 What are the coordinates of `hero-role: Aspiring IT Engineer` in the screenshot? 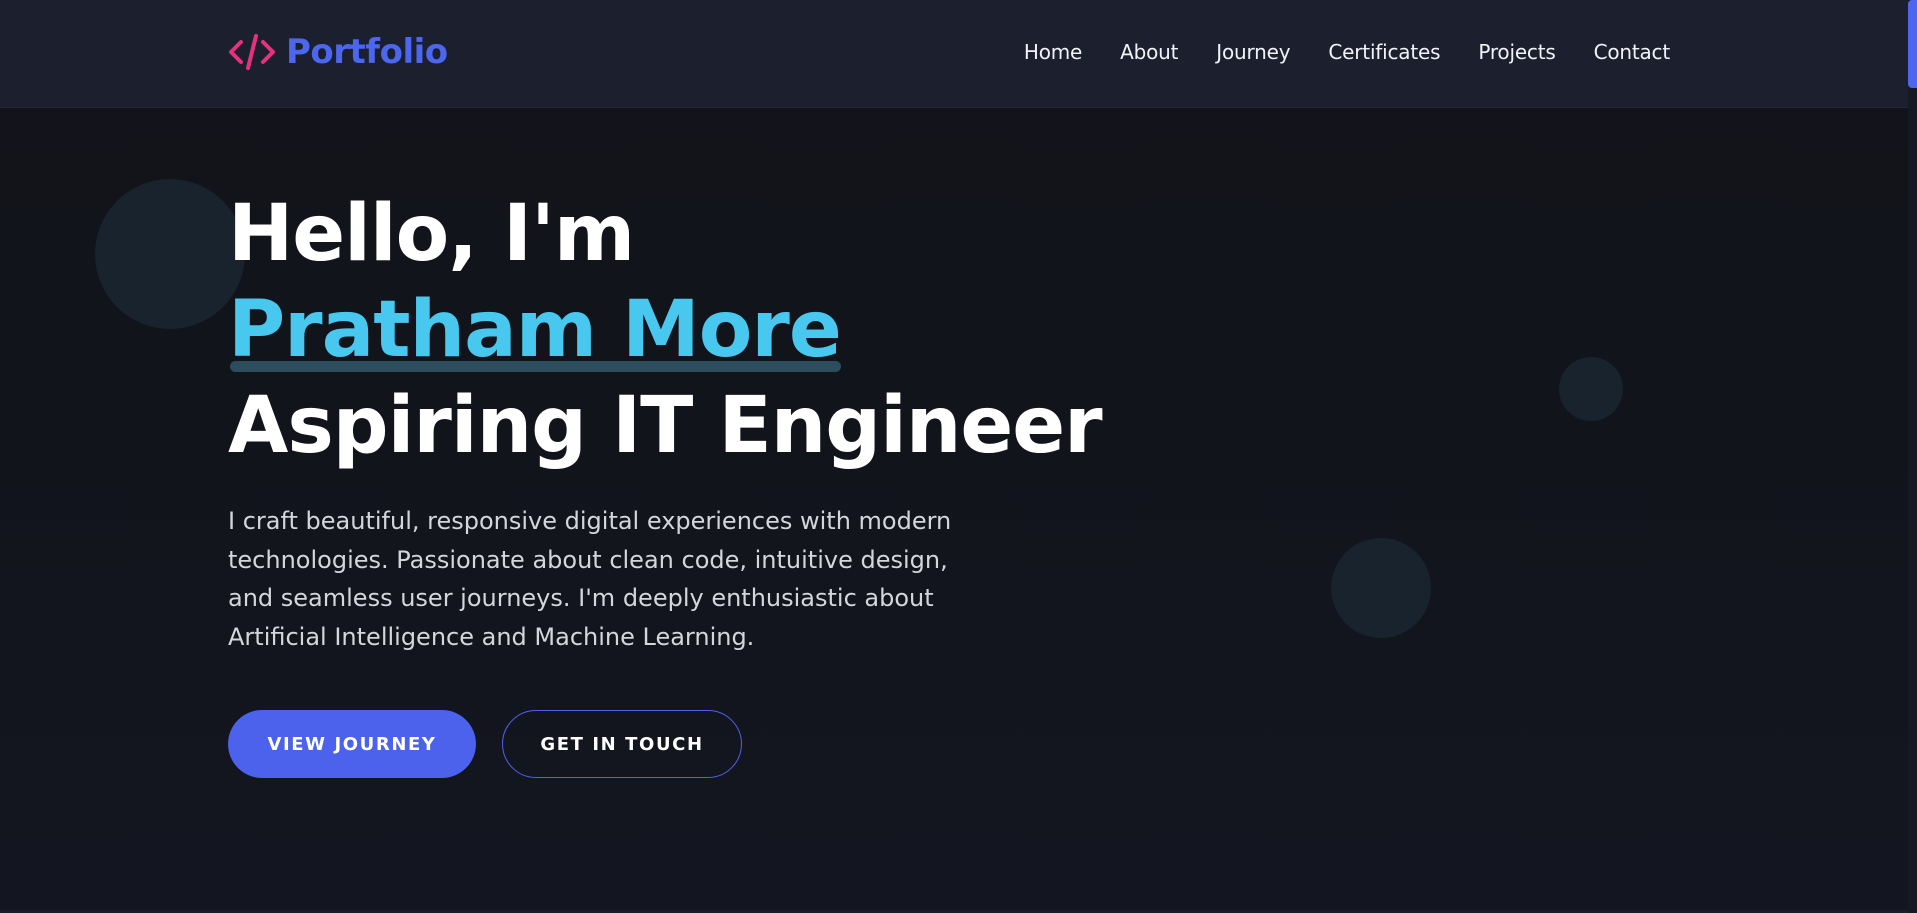 It's located at (665, 426).